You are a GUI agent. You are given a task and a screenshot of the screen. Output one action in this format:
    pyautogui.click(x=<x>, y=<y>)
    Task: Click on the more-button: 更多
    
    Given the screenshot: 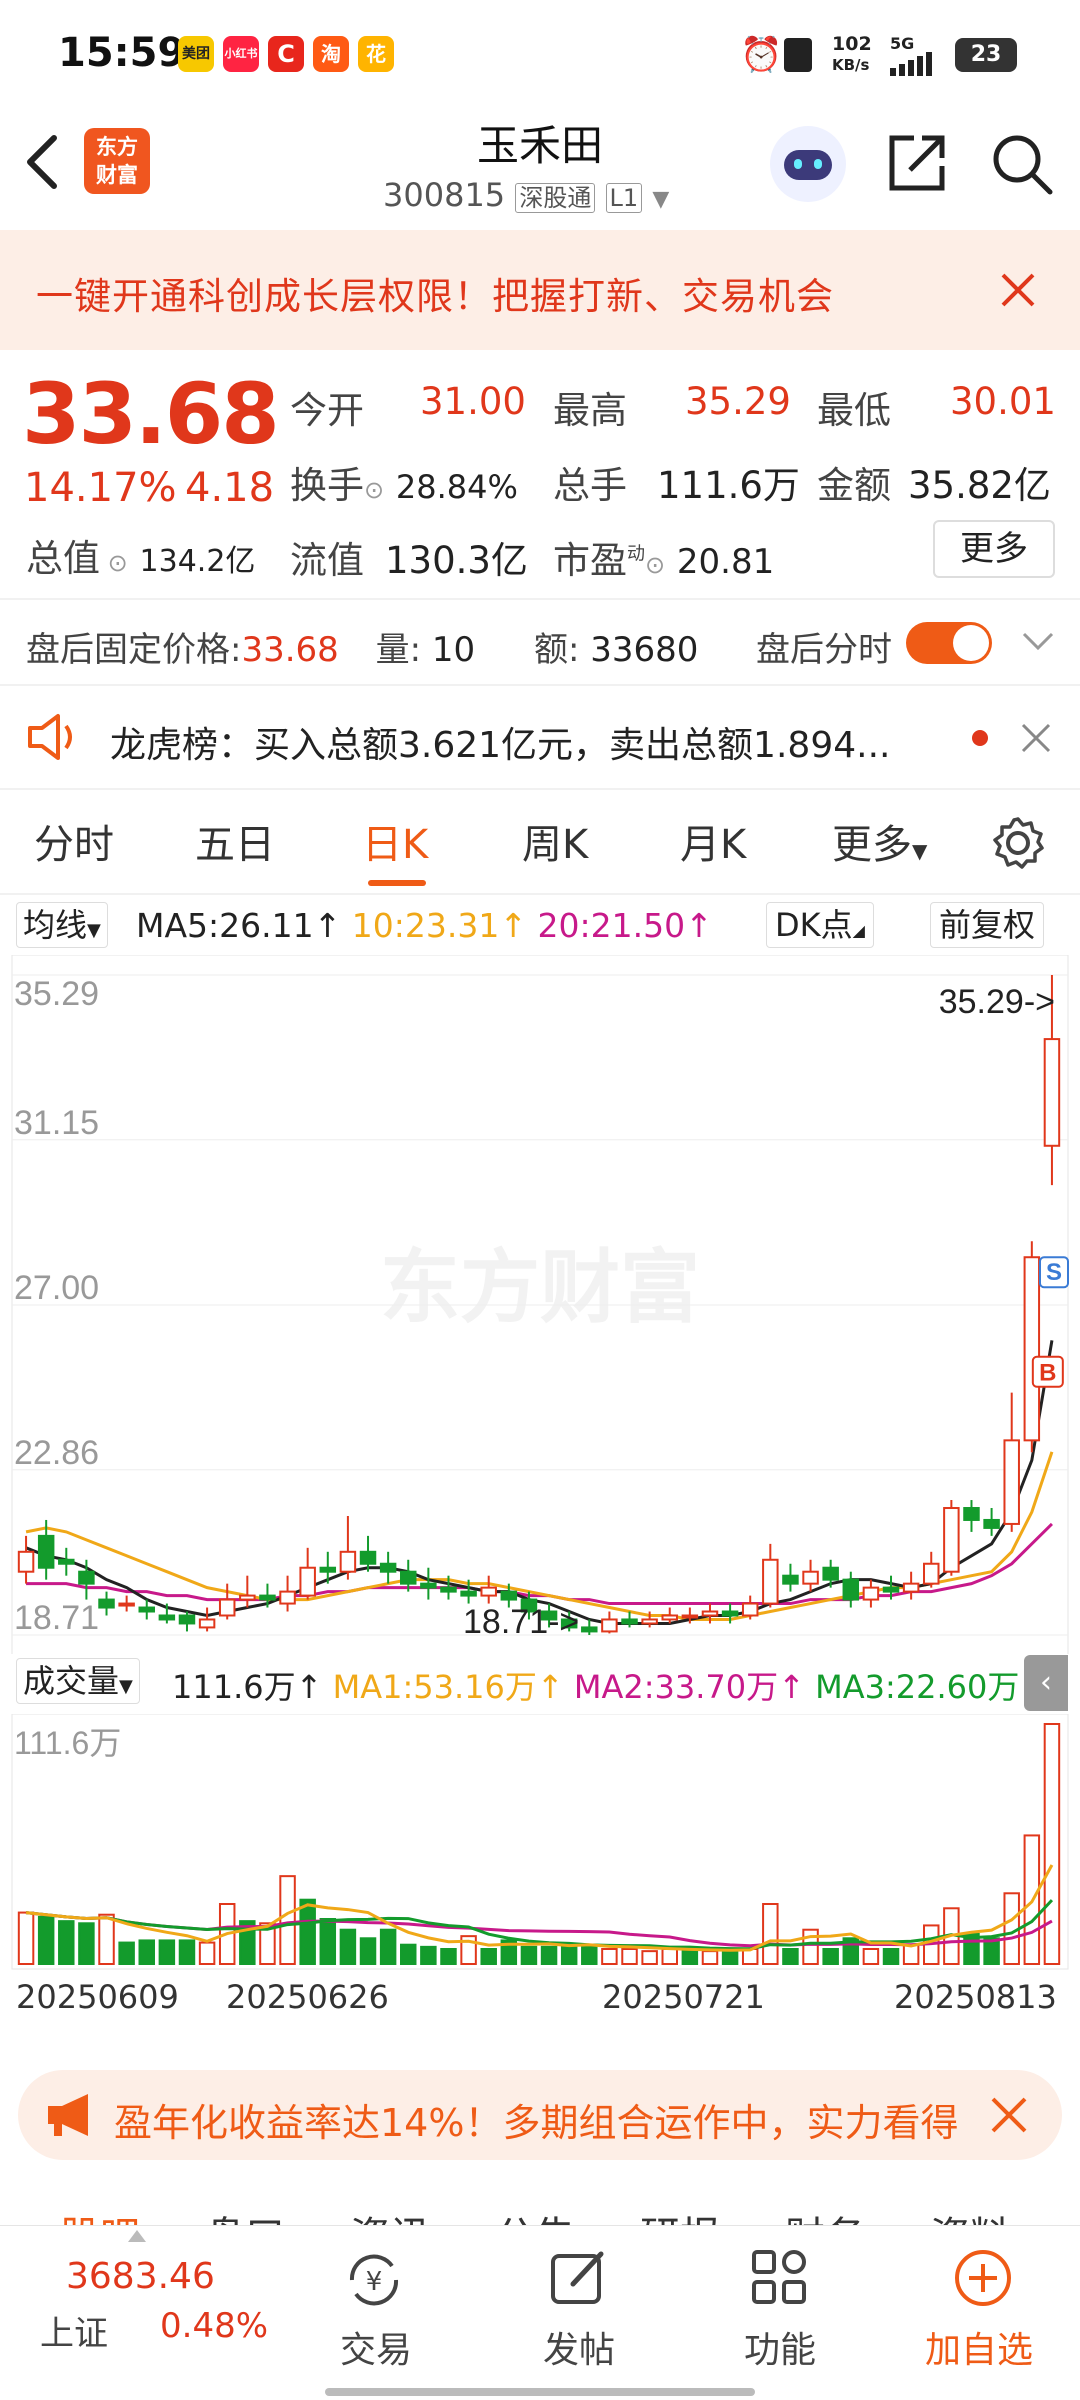 What is the action you would take?
    pyautogui.click(x=994, y=549)
    